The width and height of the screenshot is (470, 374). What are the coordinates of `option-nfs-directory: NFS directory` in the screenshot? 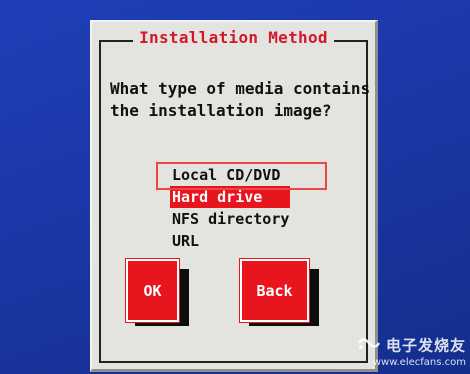 It's located at (230, 219).